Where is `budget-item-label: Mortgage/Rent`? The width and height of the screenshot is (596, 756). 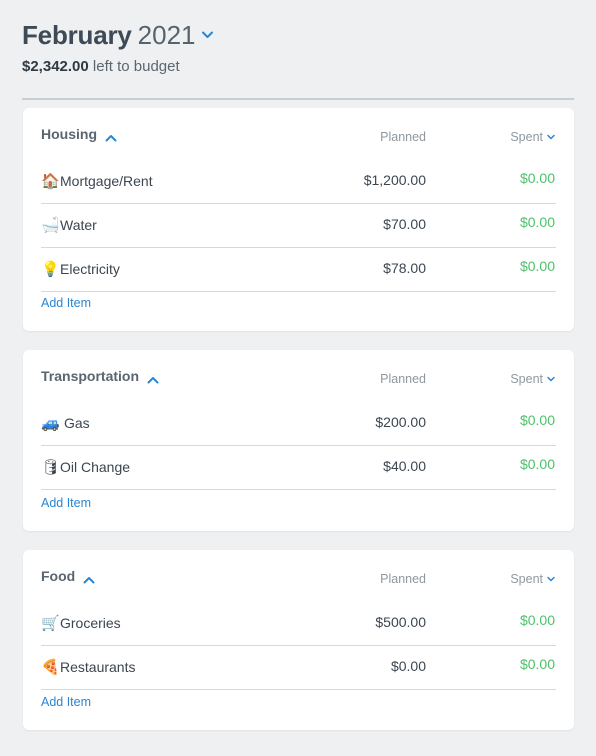 budget-item-label: Mortgage/Rent is located at coordinates (106, 181).